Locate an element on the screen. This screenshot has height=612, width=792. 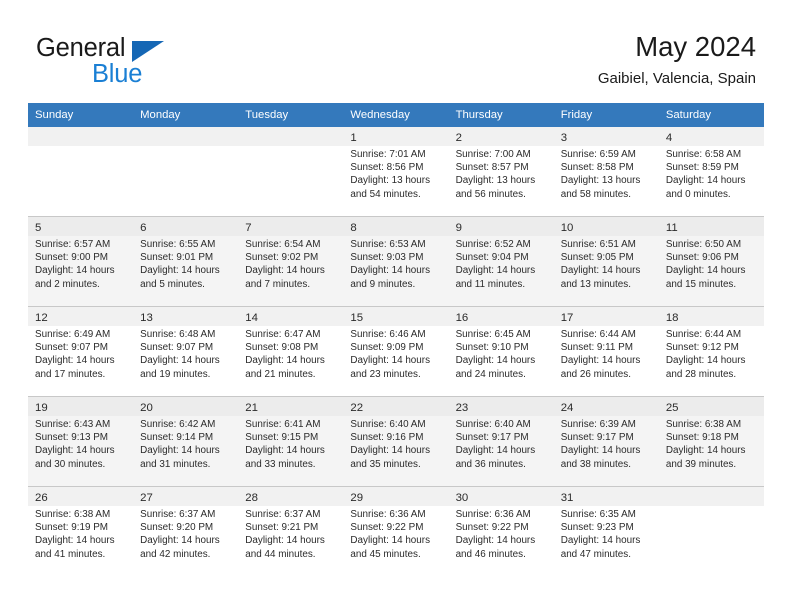
day-number-band: 16 is located at coordinates (501, 316).